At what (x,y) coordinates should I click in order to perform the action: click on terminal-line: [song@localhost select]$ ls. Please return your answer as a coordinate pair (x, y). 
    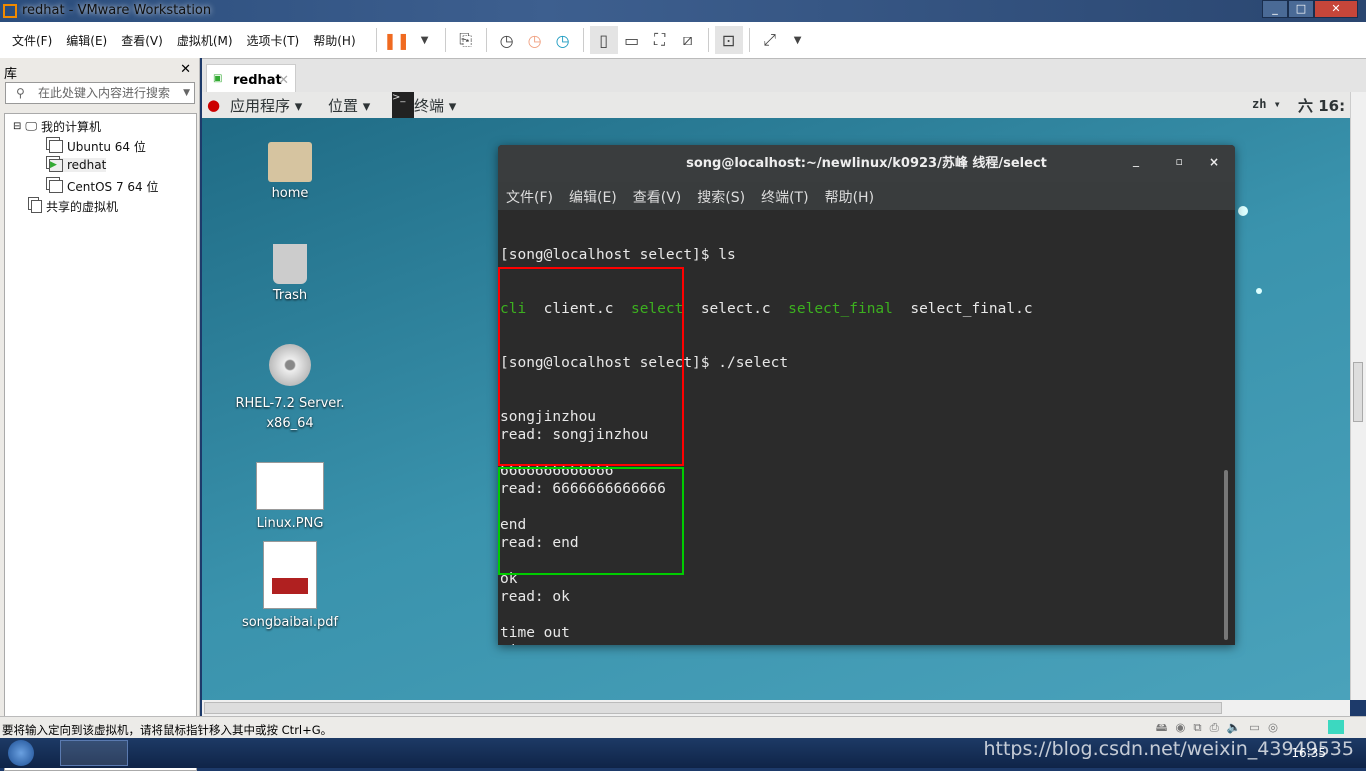
    Looking at the image, I should click on (618, 255).